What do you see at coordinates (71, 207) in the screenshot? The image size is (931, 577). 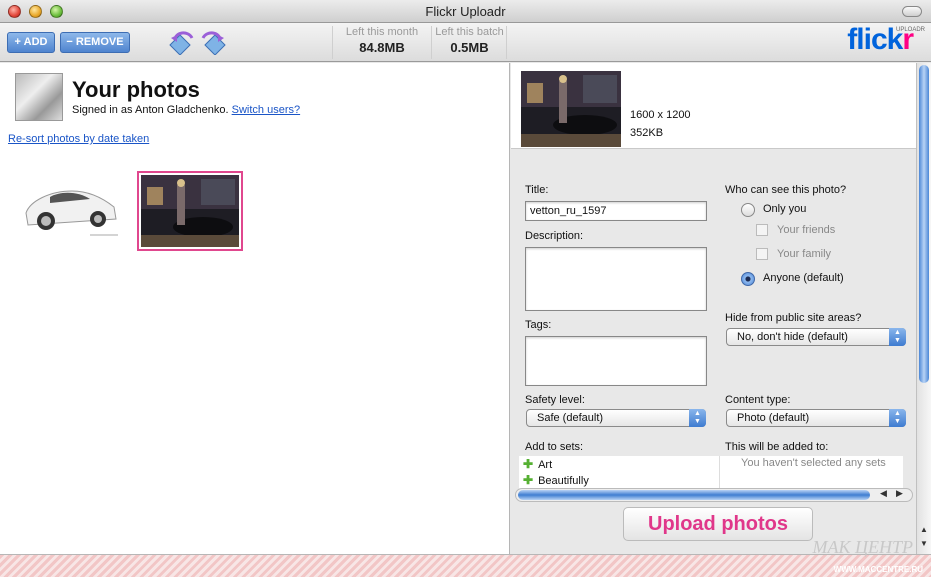 I see `photo-thumbnail-car` at bounding box center [71, 207].